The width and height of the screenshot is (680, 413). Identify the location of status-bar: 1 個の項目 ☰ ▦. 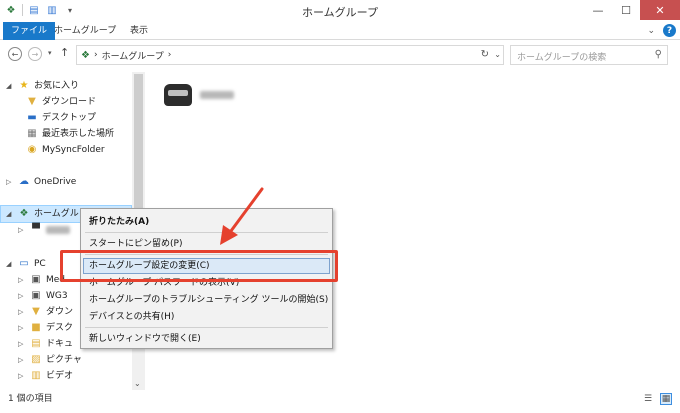
(340, 399).